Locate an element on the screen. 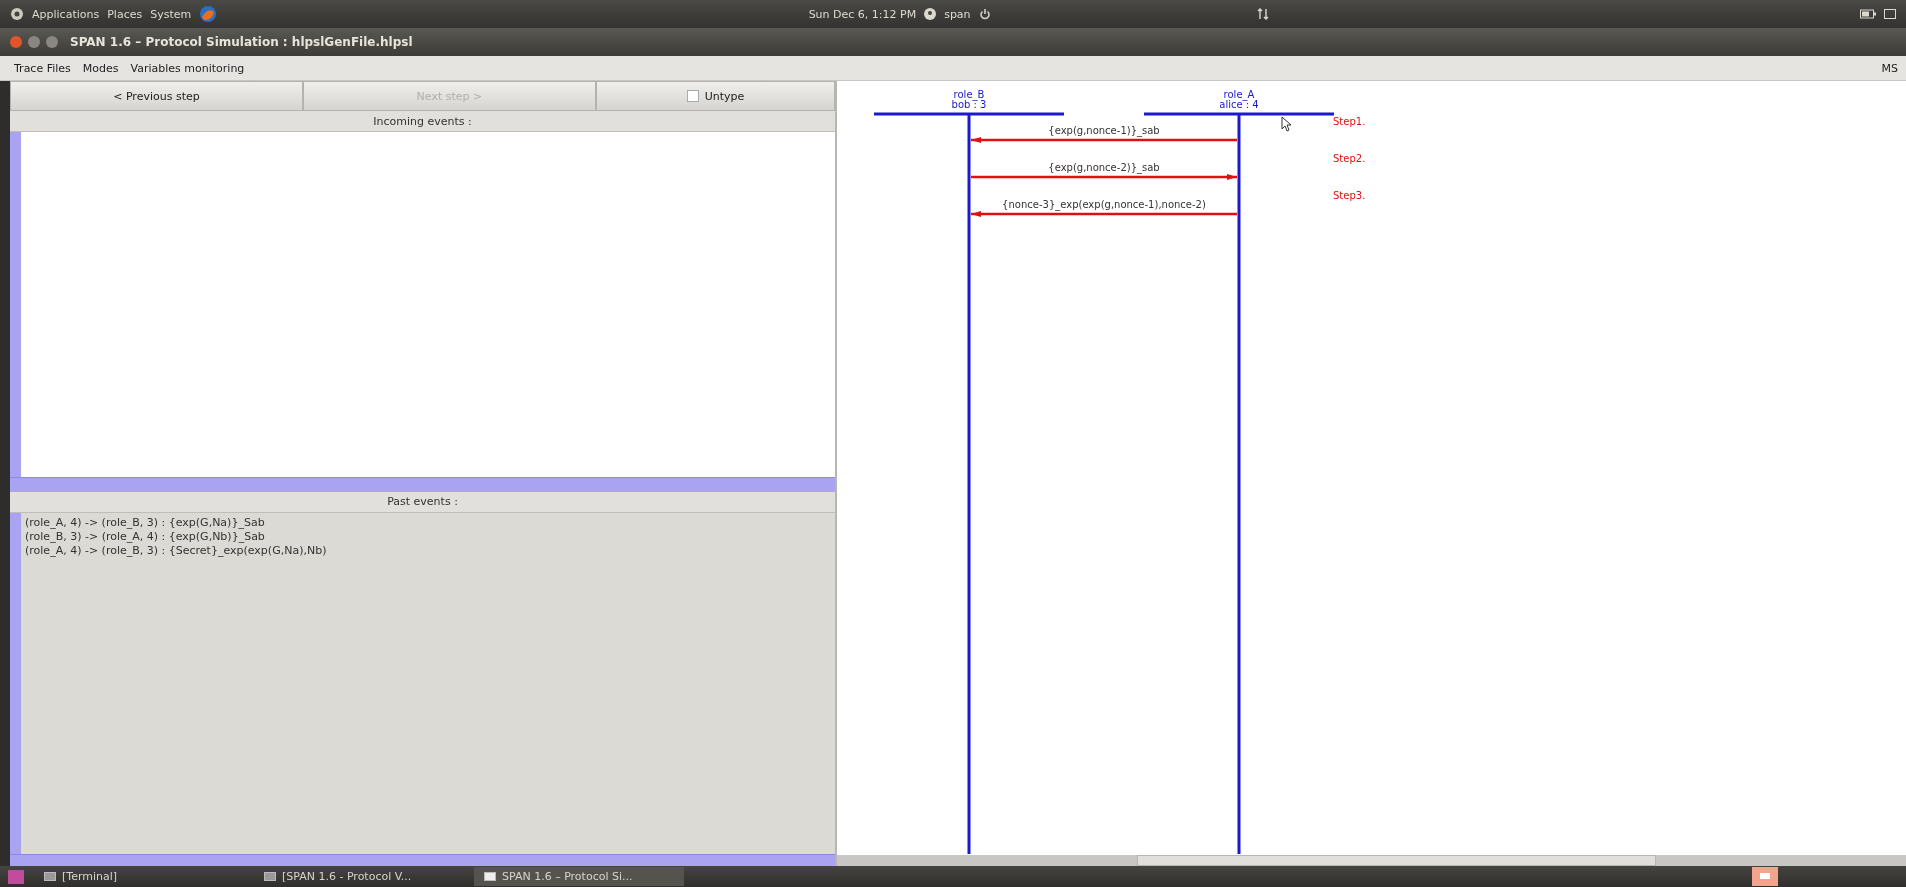  step-label: Step1. is located at coordinates (1349, 121).